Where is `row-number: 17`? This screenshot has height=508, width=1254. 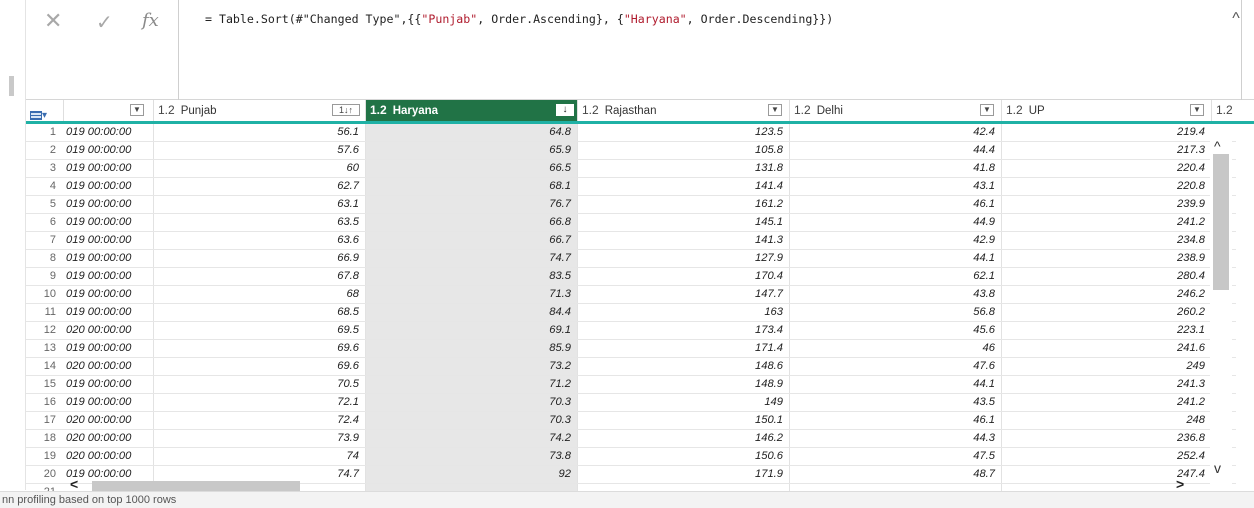
row-number: 17 is located at coordinates (44, 420).